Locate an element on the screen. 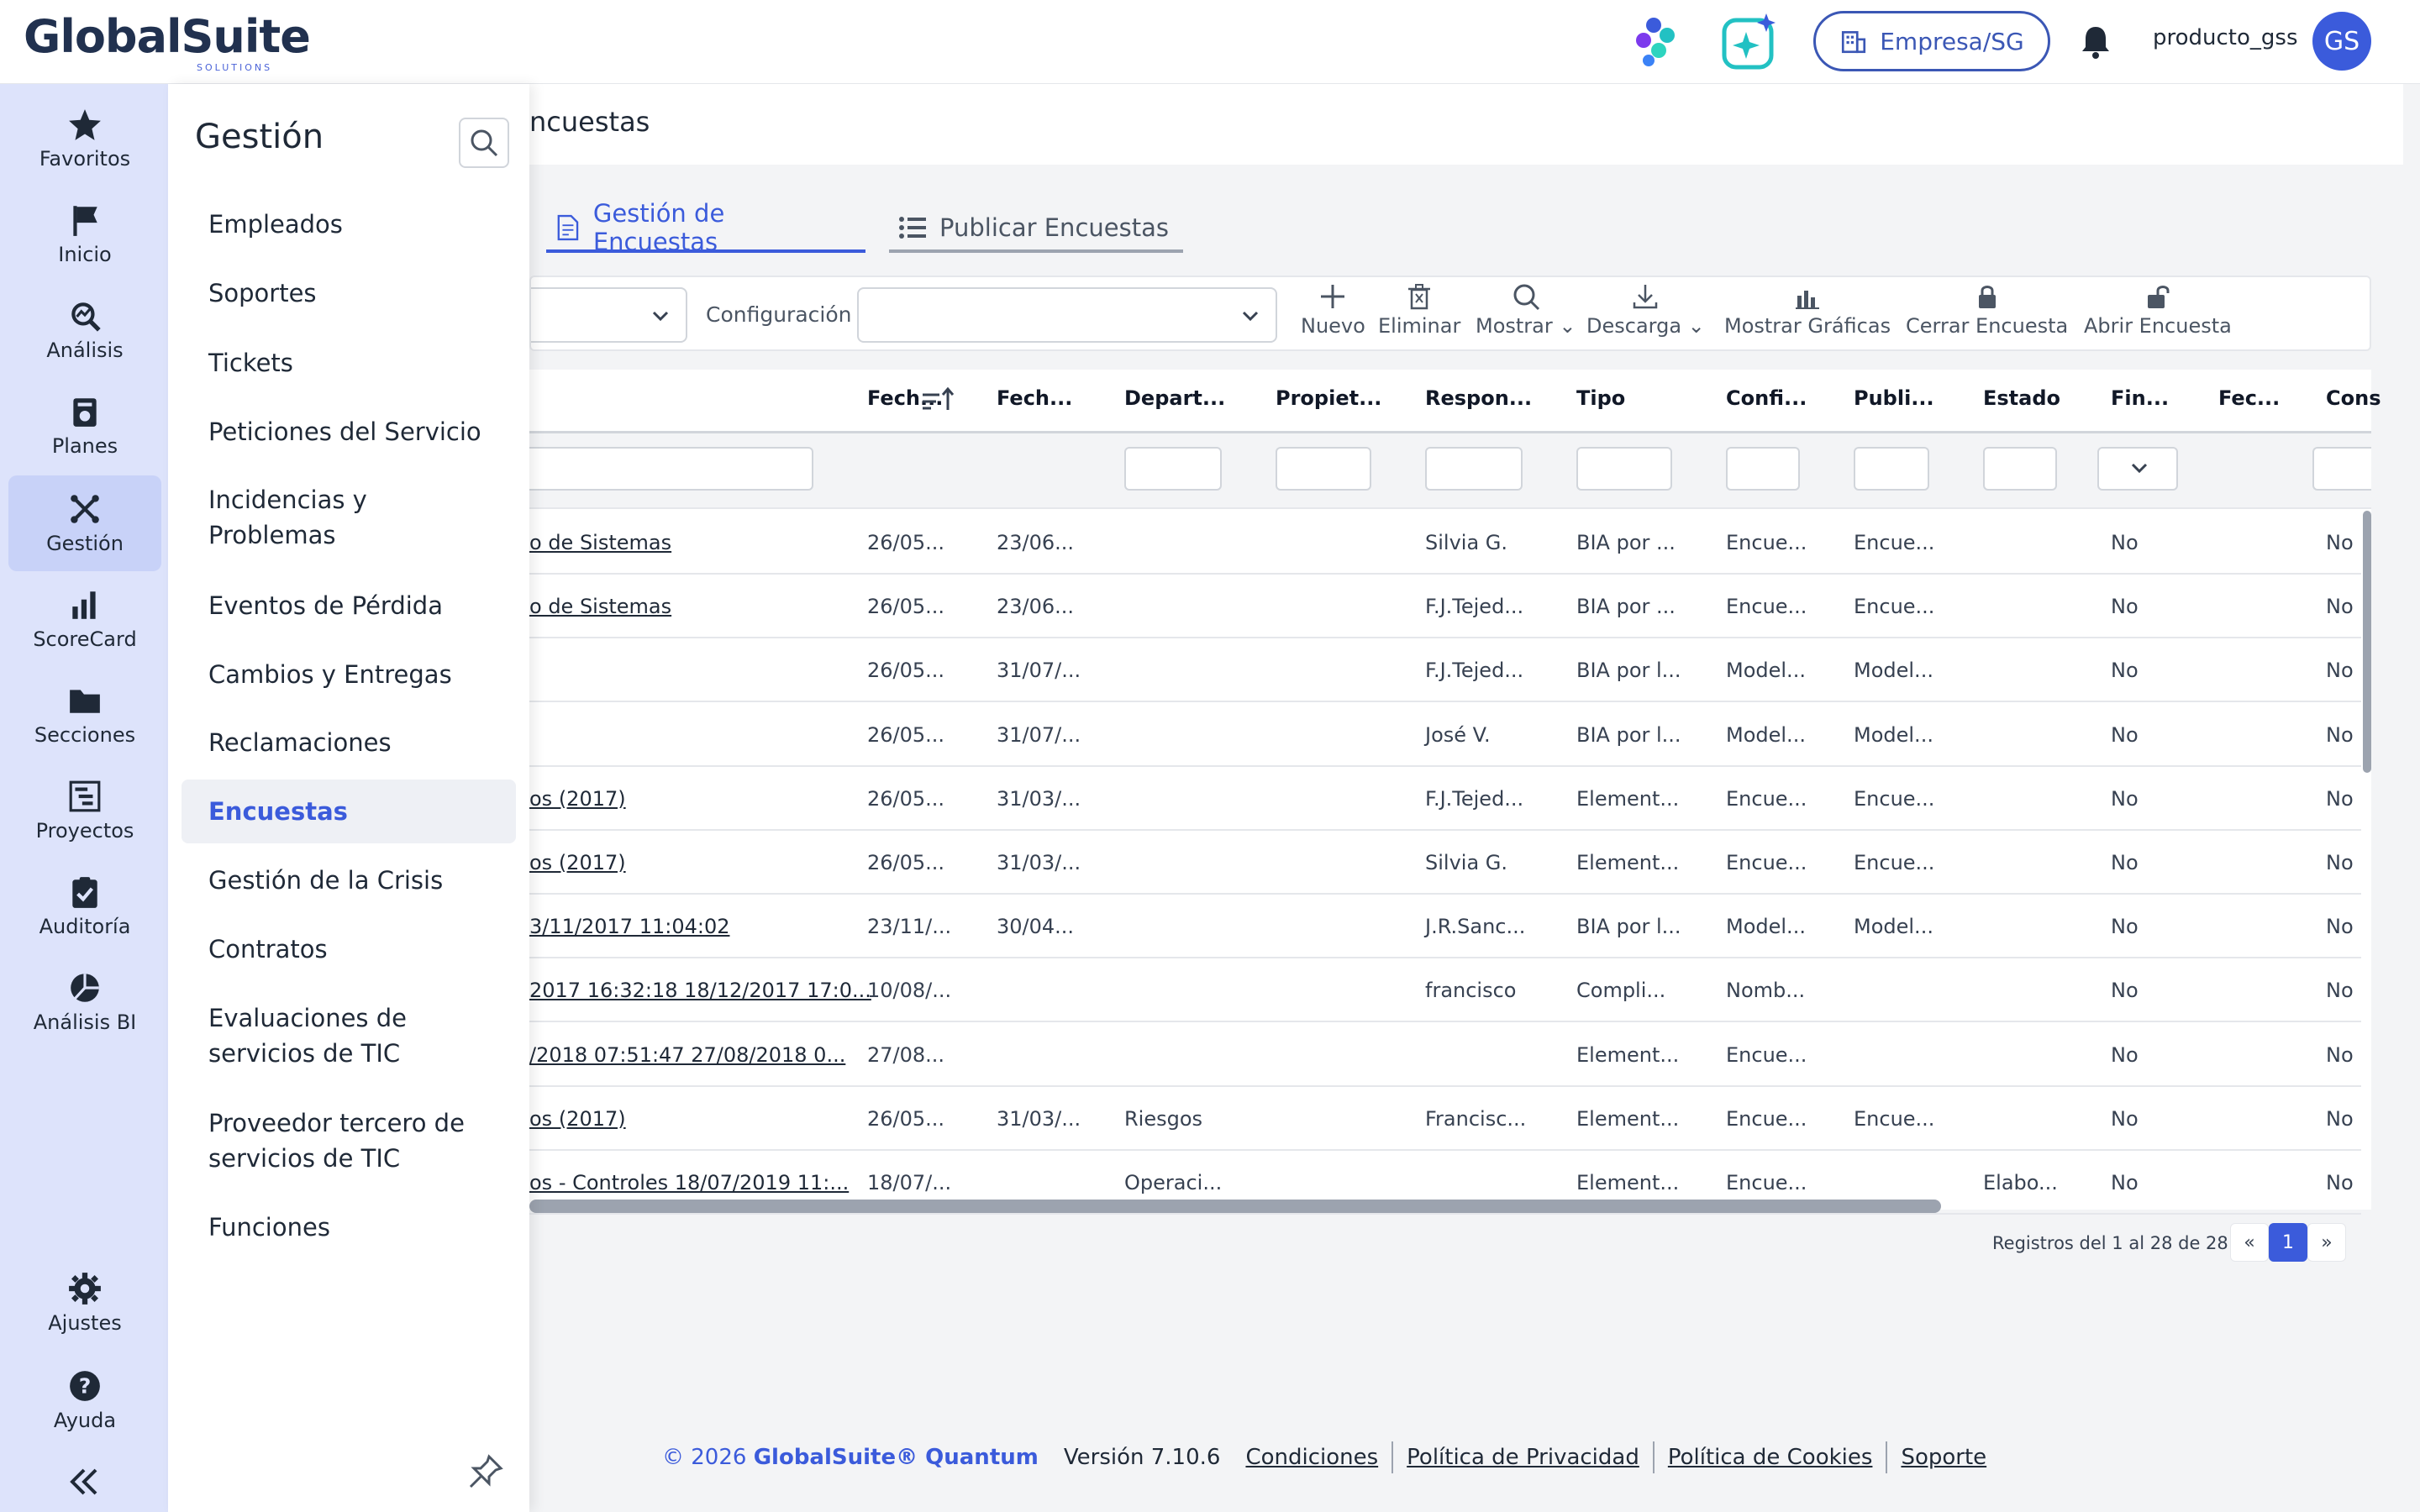 The image size is (2420, 1512). column-header: Tipo is located at coordinates (1600, 398).